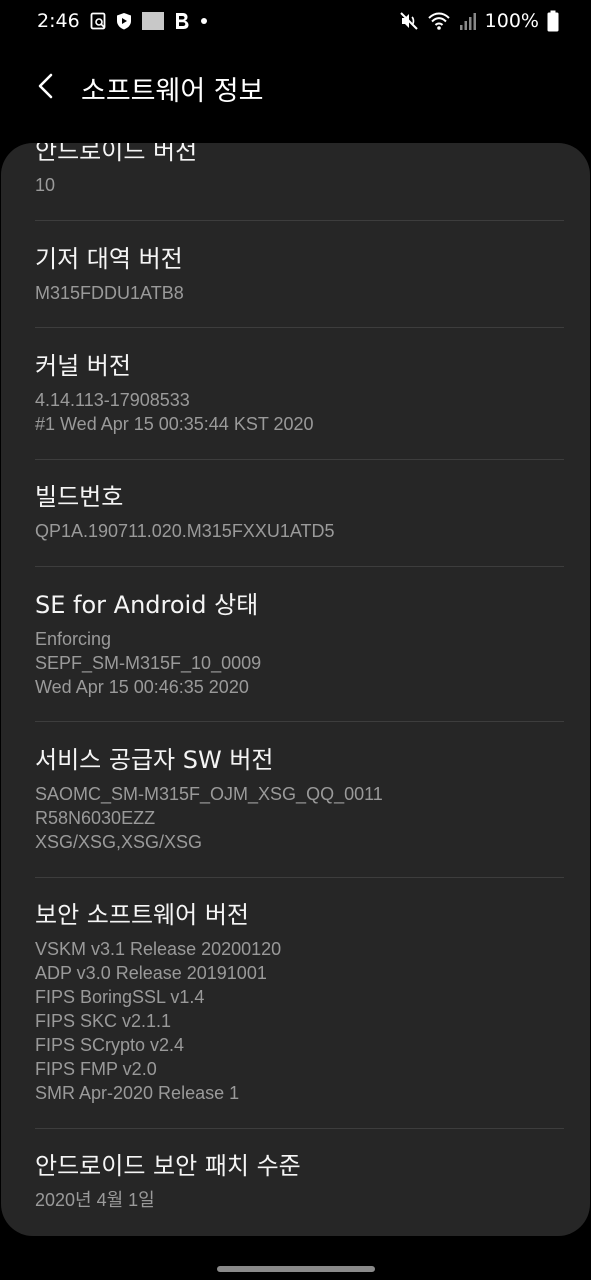  What do you see at coordinates (511, 21) in the screenshot?
I see `battery-percentage: 100%` at bounding box center [511, 21].